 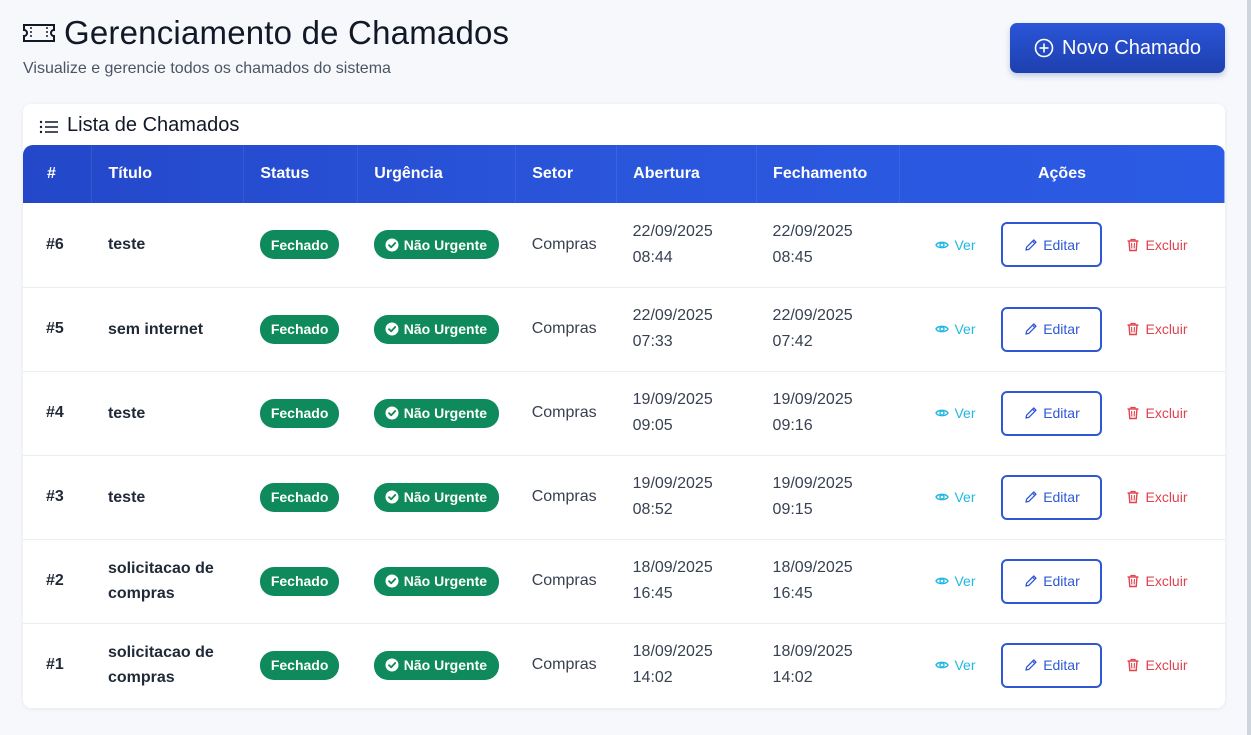 What do you see at coordinates (828, 329) in the screenshot?
I see `closed-at: 22/09/2025 07:42` at bounding box center [828, 329].